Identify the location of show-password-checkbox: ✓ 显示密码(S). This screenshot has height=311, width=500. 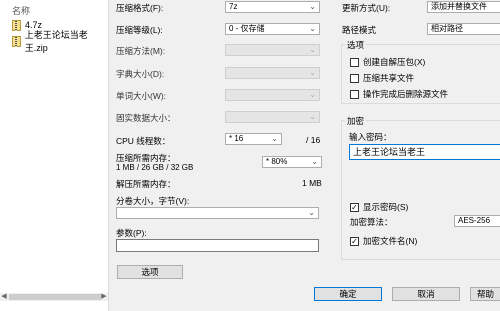
(379, 207).